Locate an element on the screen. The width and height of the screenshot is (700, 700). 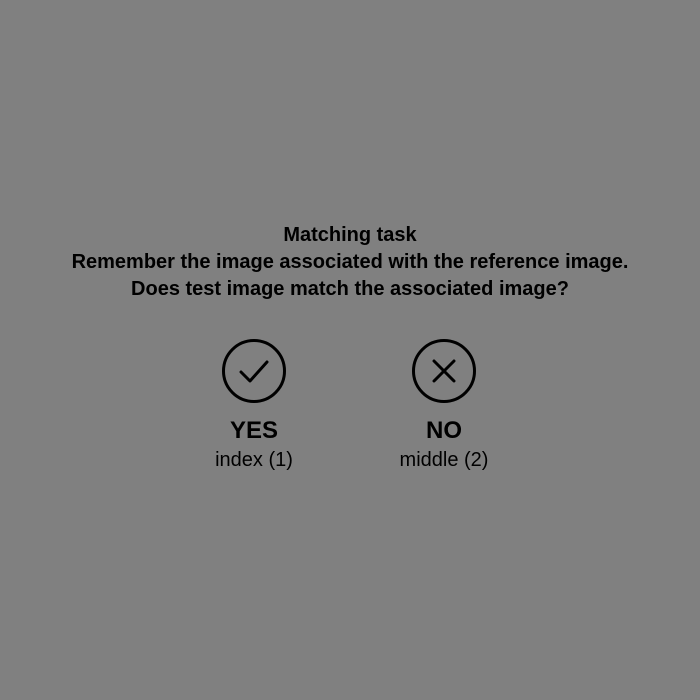
no-key-hint: middle (2) is located at coordinates (444, 460).